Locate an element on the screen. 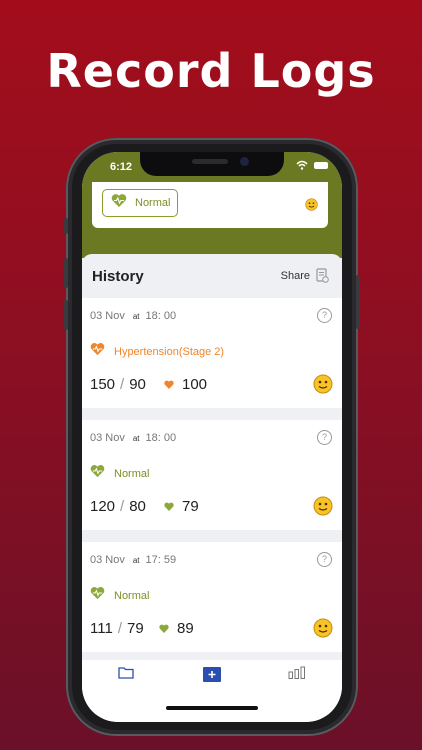 Image resolution: width=422 pixels, height=750 pixels. pulse-value: 79 is located at coordinates (190, 506).